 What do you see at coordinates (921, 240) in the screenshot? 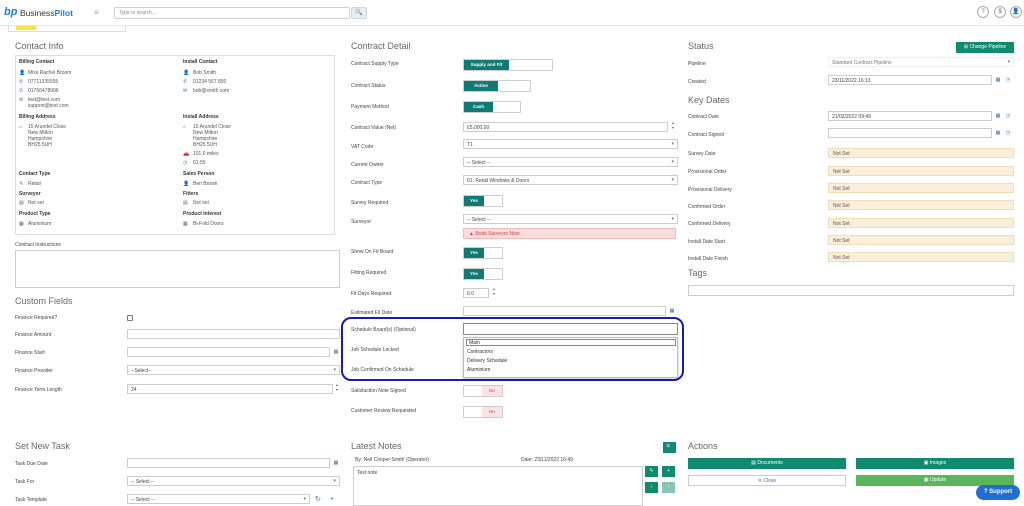
I see `install-start-value: Not Set` at bounding box center [921, 240].